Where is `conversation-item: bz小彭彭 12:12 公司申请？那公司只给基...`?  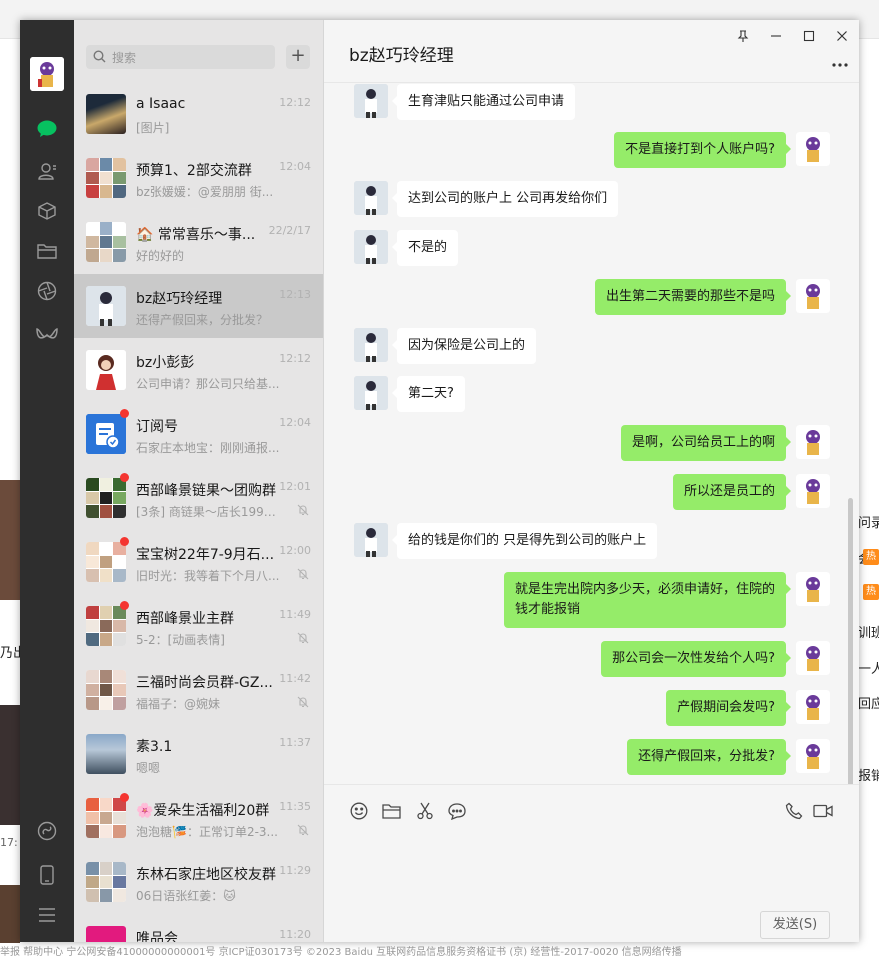 conversation-item: bz小彭彭 12:12 公司申请？那公司只给基... is located at coordinates (198, 370).